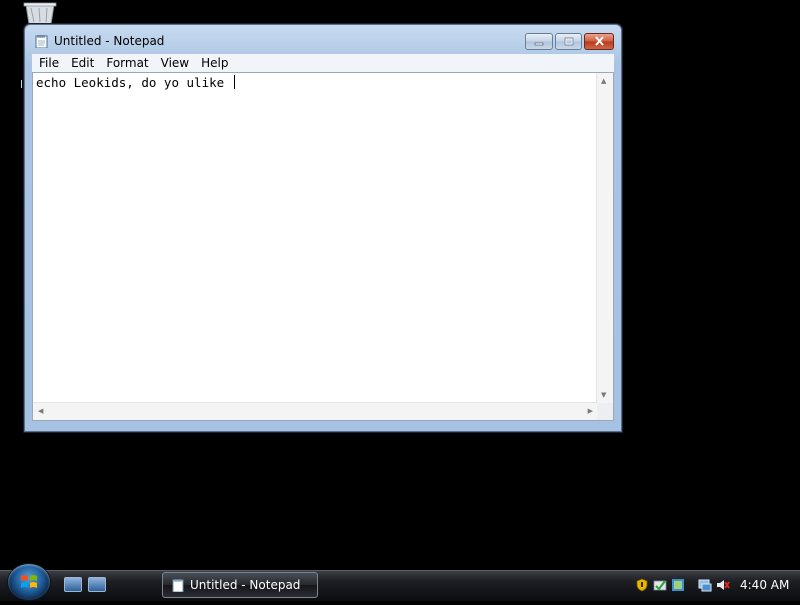 This screenshot has height=605, width=800. What do you see at coordinates (234, 82) in the screenshot?
I see `text-caret` at bounding box center [234, 82].